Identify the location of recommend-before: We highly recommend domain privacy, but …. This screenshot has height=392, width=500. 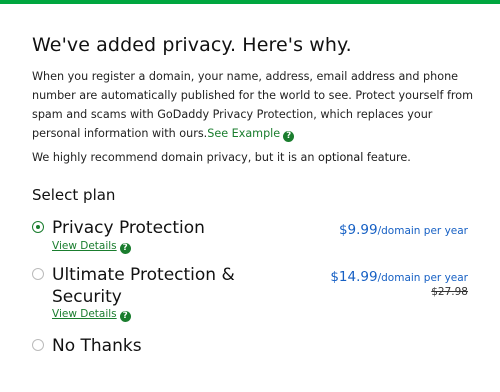
(175, 157).